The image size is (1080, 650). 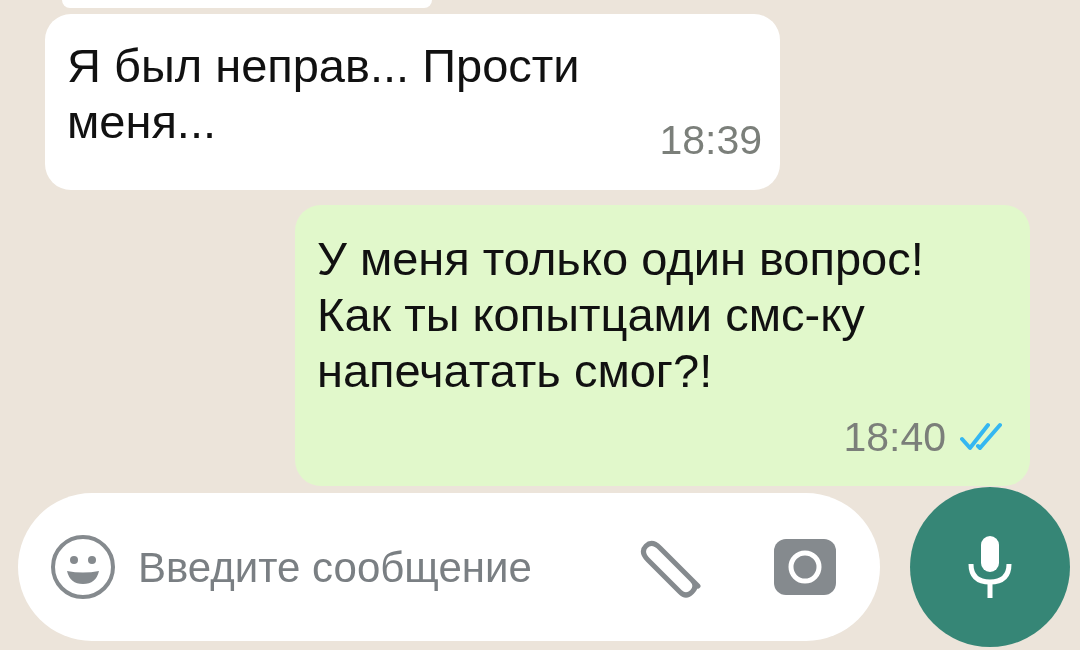 I want to click on microphone-icon, so click(x=990, y=567).